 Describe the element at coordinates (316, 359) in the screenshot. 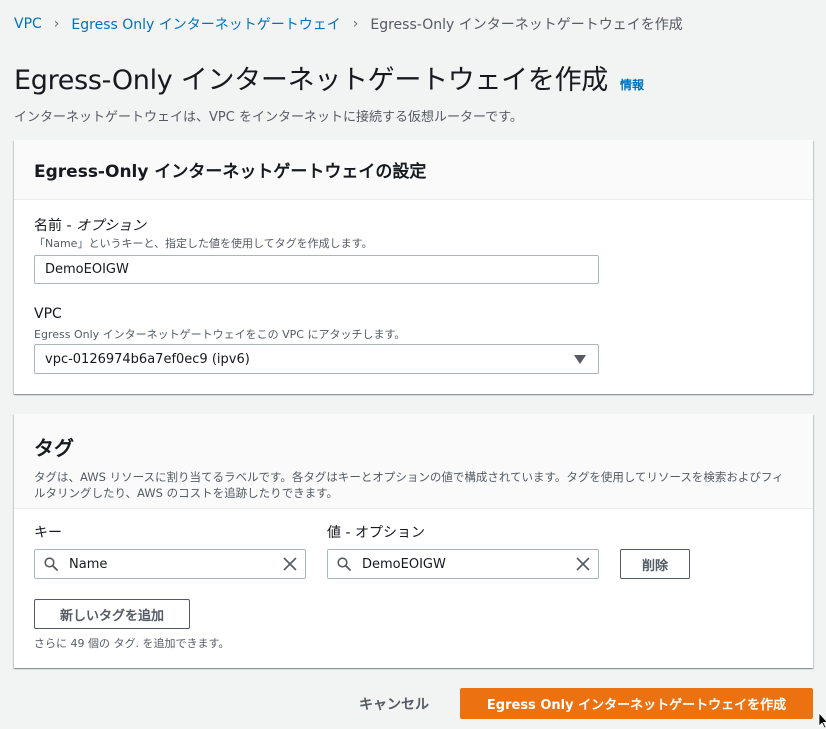

I see `vpc-select: vpc-0126974b6a7ef0ec9 (ipv6)` at that location.